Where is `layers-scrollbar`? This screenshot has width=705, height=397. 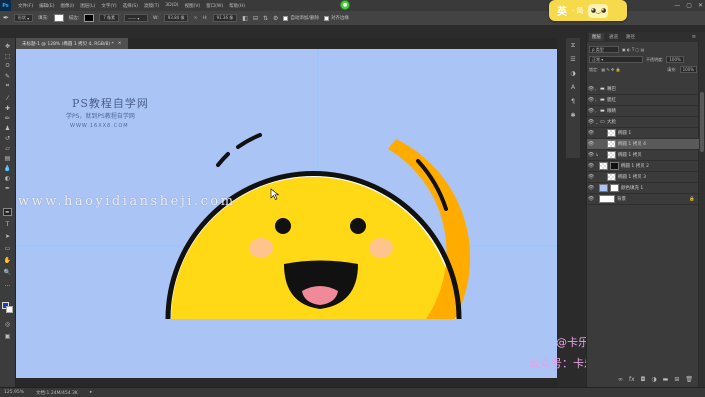 layers-scrollbar is located at coordinates (702, 209).